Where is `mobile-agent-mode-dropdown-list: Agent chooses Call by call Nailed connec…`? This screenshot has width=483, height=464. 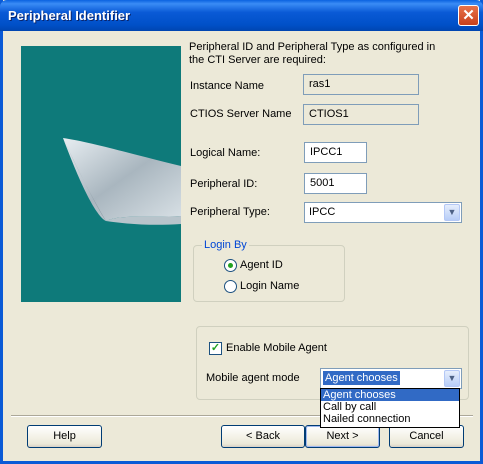
mobile-agent-mode-dropdown-list: Agent chooses Call by call Nailed connec… is located at coordinates (390, 408).